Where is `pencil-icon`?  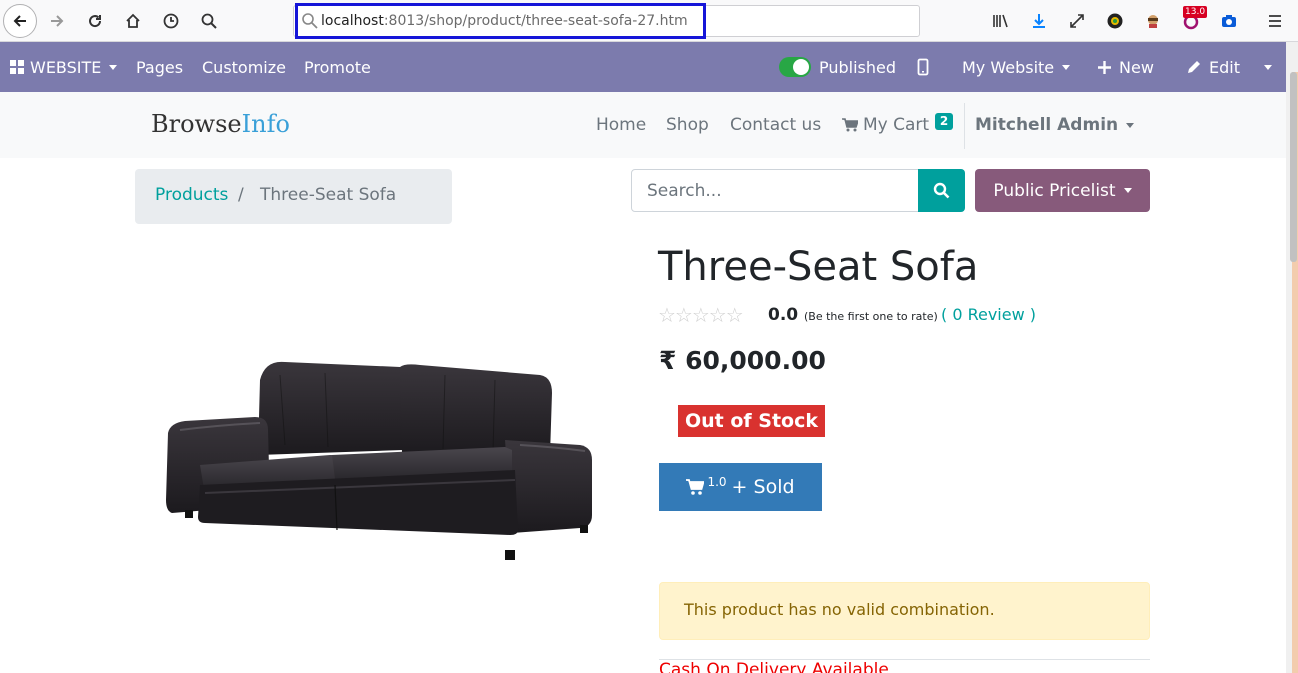 pencil-icon is located at coordinates (1194, 67).